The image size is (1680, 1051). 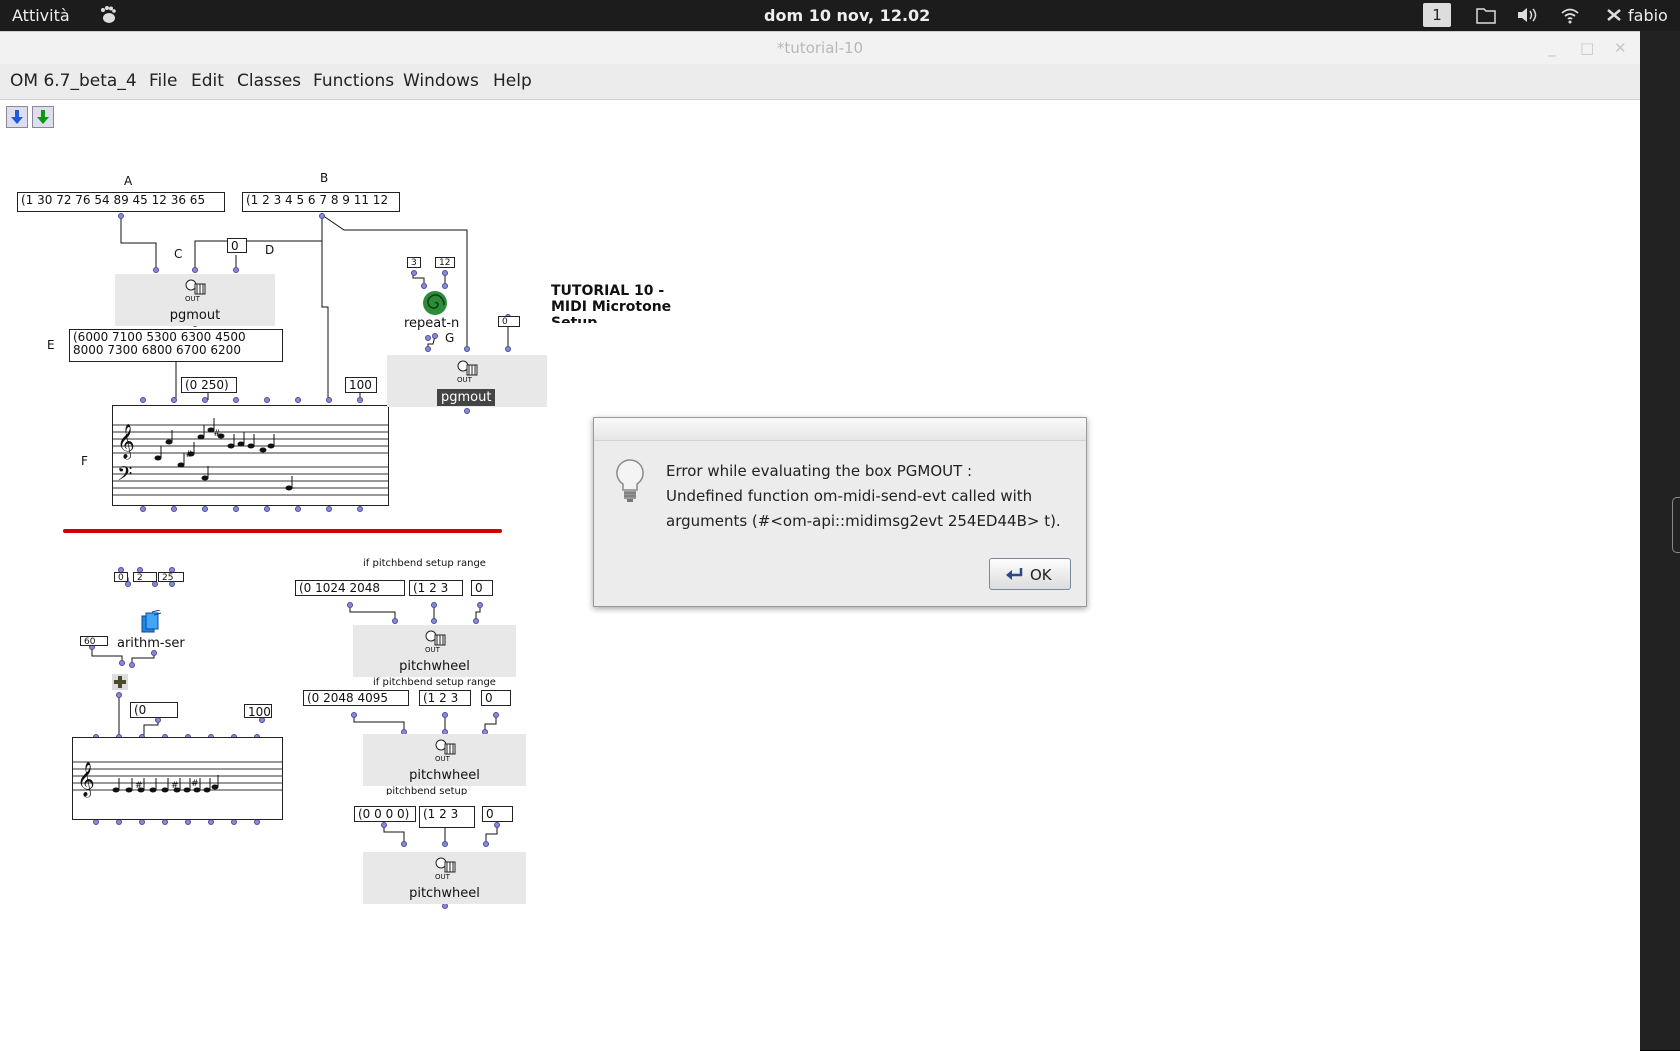 What do you see at coordinates (154, 710) in the screenshot?
I see `list-zero-box: (0` at bounding box center [154, 710].